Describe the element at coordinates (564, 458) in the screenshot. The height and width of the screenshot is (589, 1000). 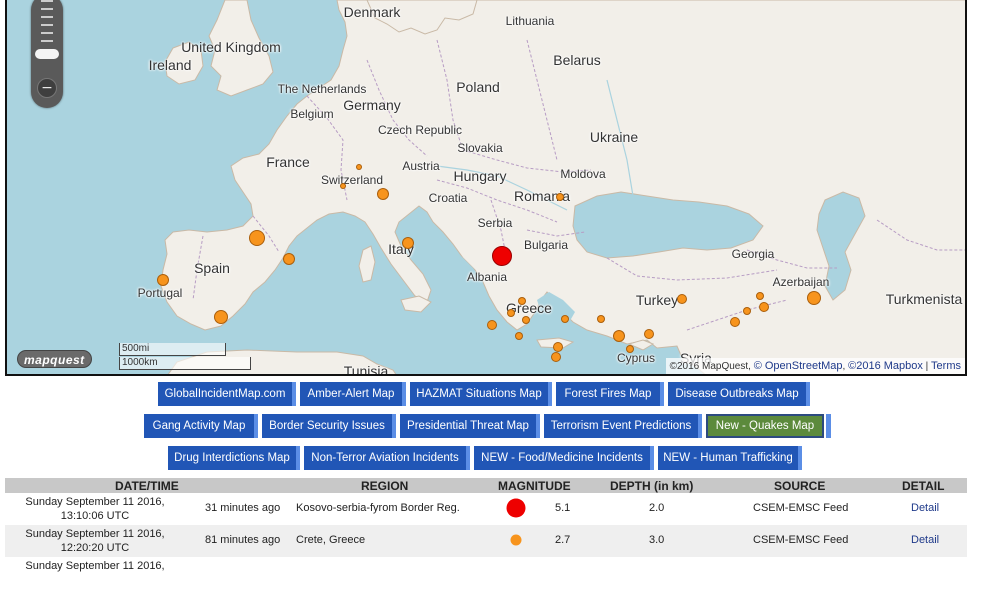
I see `nav-food-medicine-incidents: NEW - Food/Medicine Incidents` at that location.